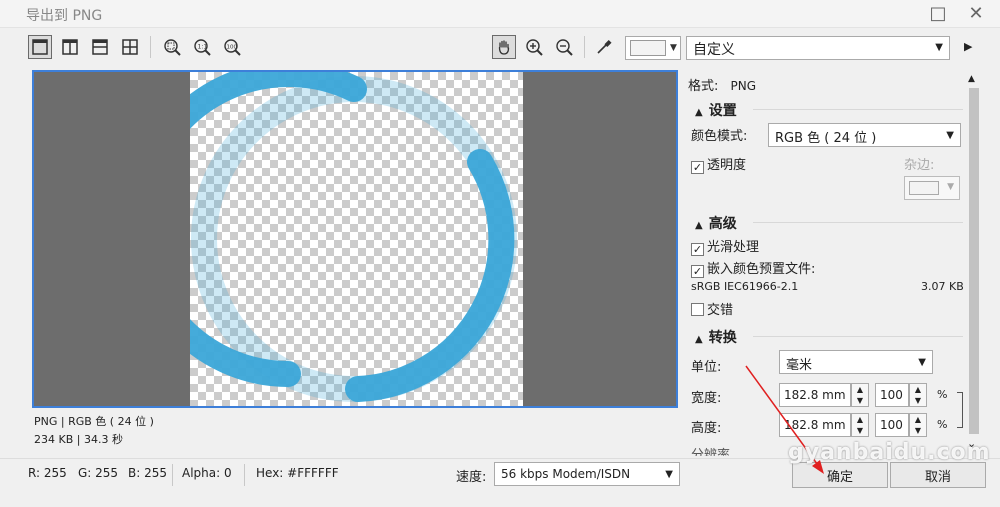 This screenshot has width=1000, height=507. What do you see at coordinates (534, 47) in the screenshot?
I see `zoom-in-icon` at bounding box center [534, 47].